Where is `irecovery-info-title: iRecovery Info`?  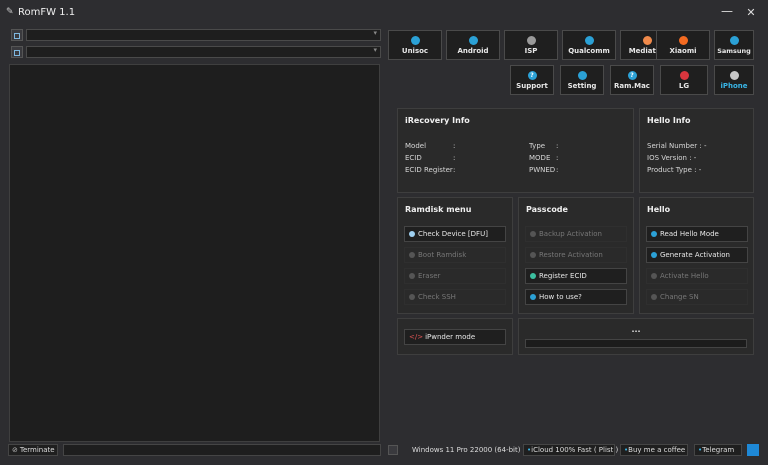
irecovery-info-title: iRecovery Info is located at coordinates (437, 120).